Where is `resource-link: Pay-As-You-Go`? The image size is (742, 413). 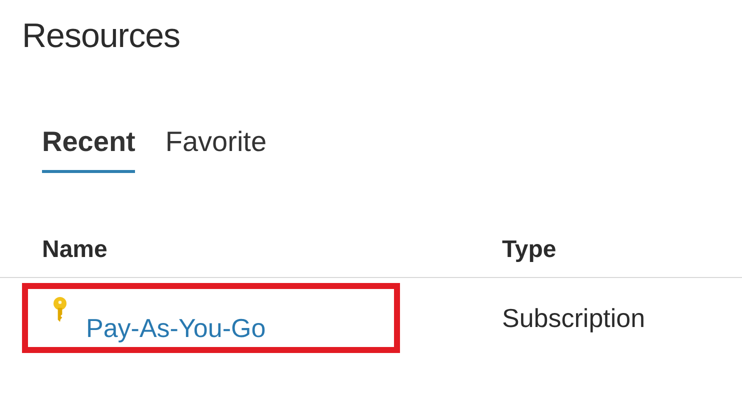
resource-link: Pay-As-You-Go is located at coordinates (176, 328).